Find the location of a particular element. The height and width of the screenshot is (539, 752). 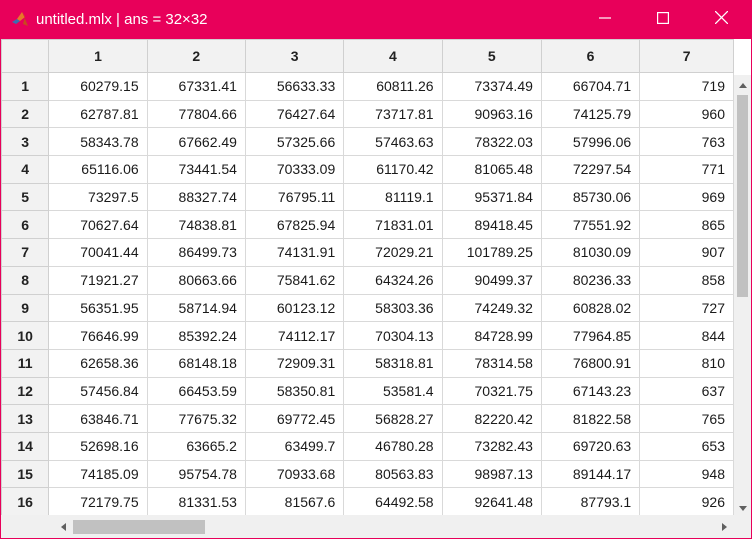

table-cell: 85730.06 is located at coordinates (590, 197).